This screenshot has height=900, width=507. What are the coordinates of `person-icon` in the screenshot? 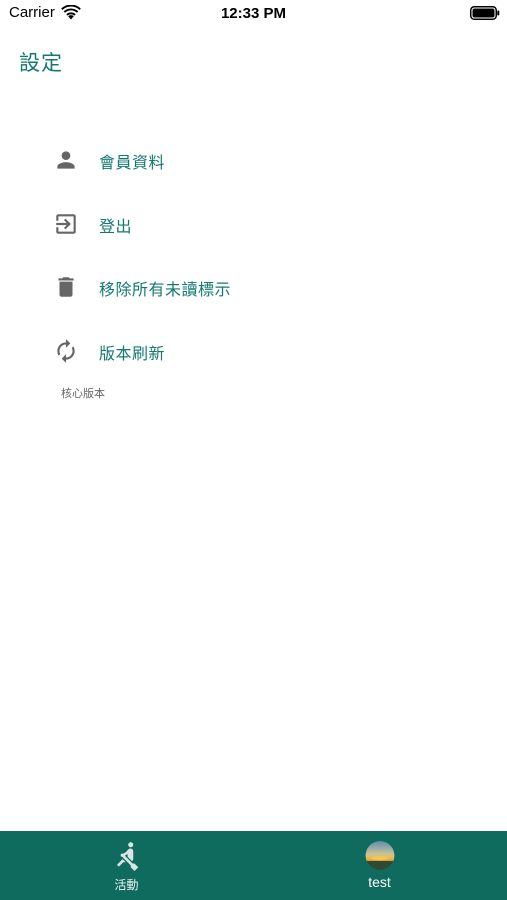 It's located at (66, 160).